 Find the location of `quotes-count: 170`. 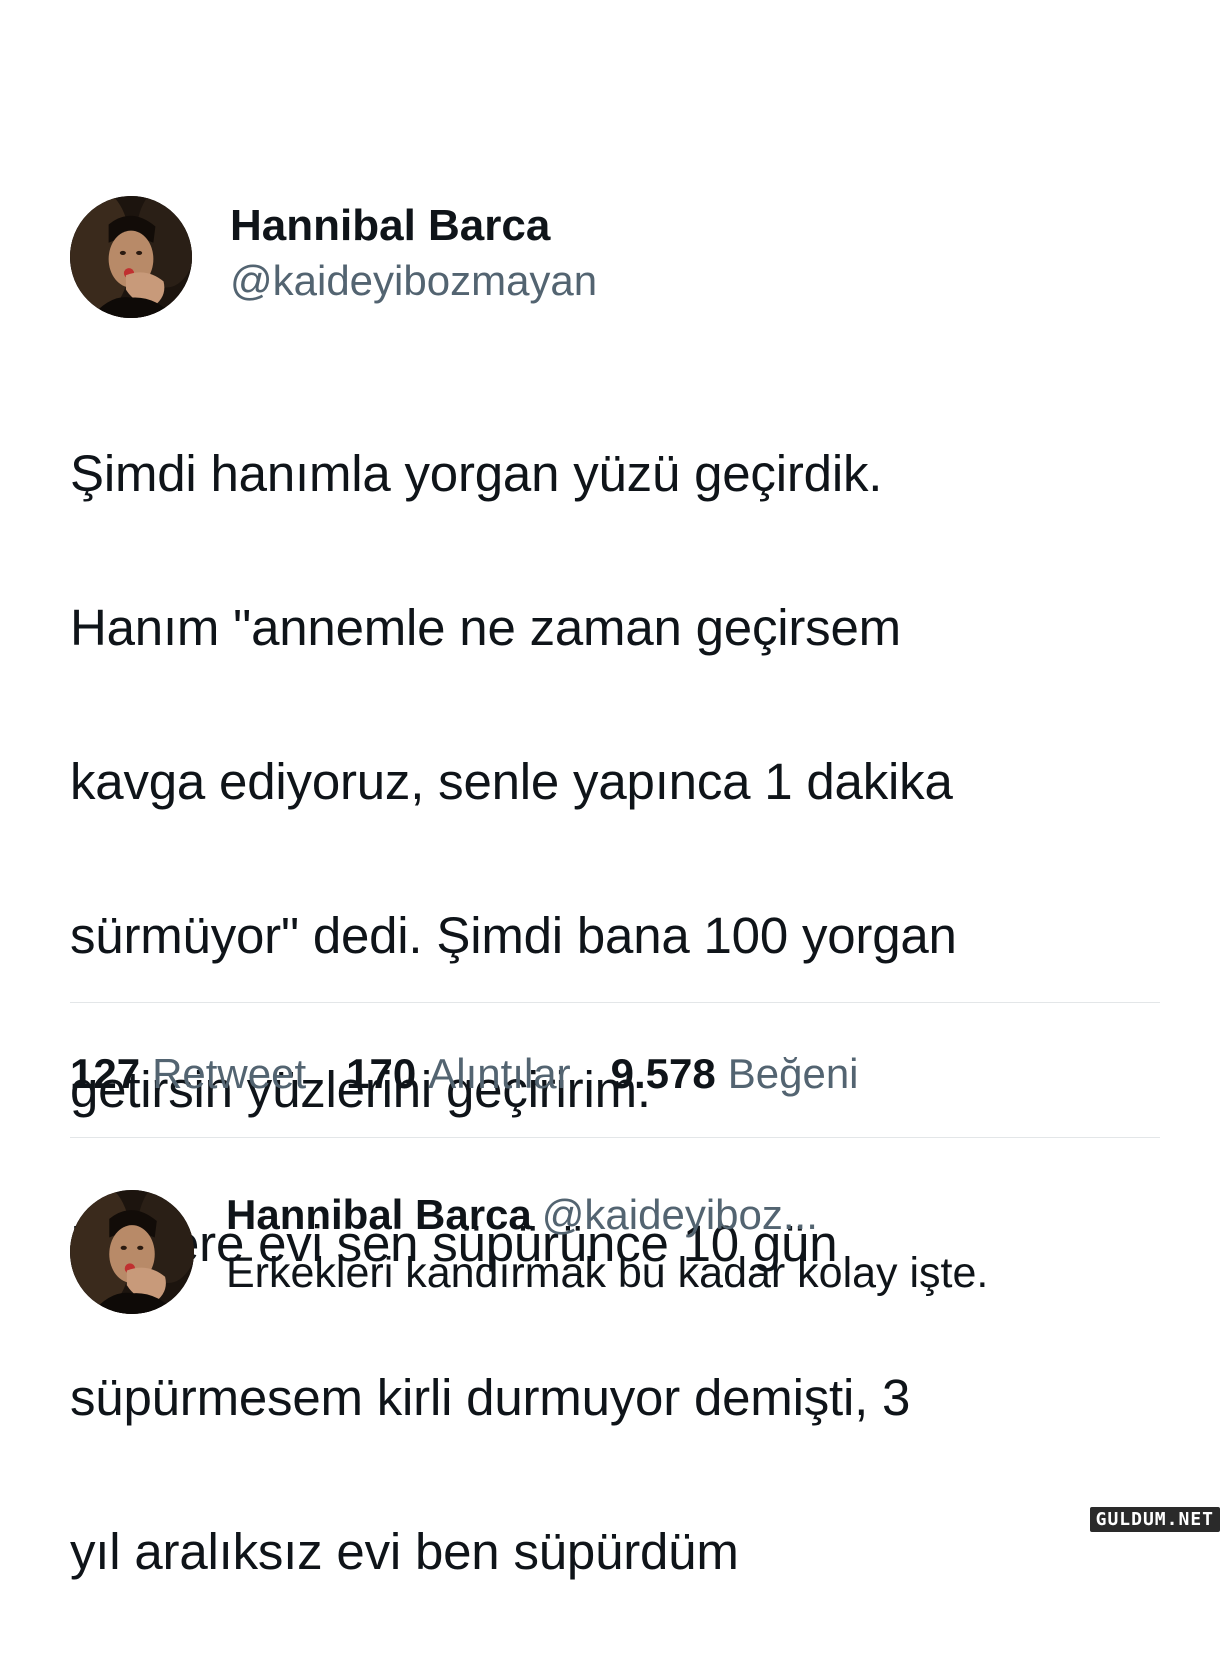

quotes-count: 170 is located at coordinates (381, 1073).